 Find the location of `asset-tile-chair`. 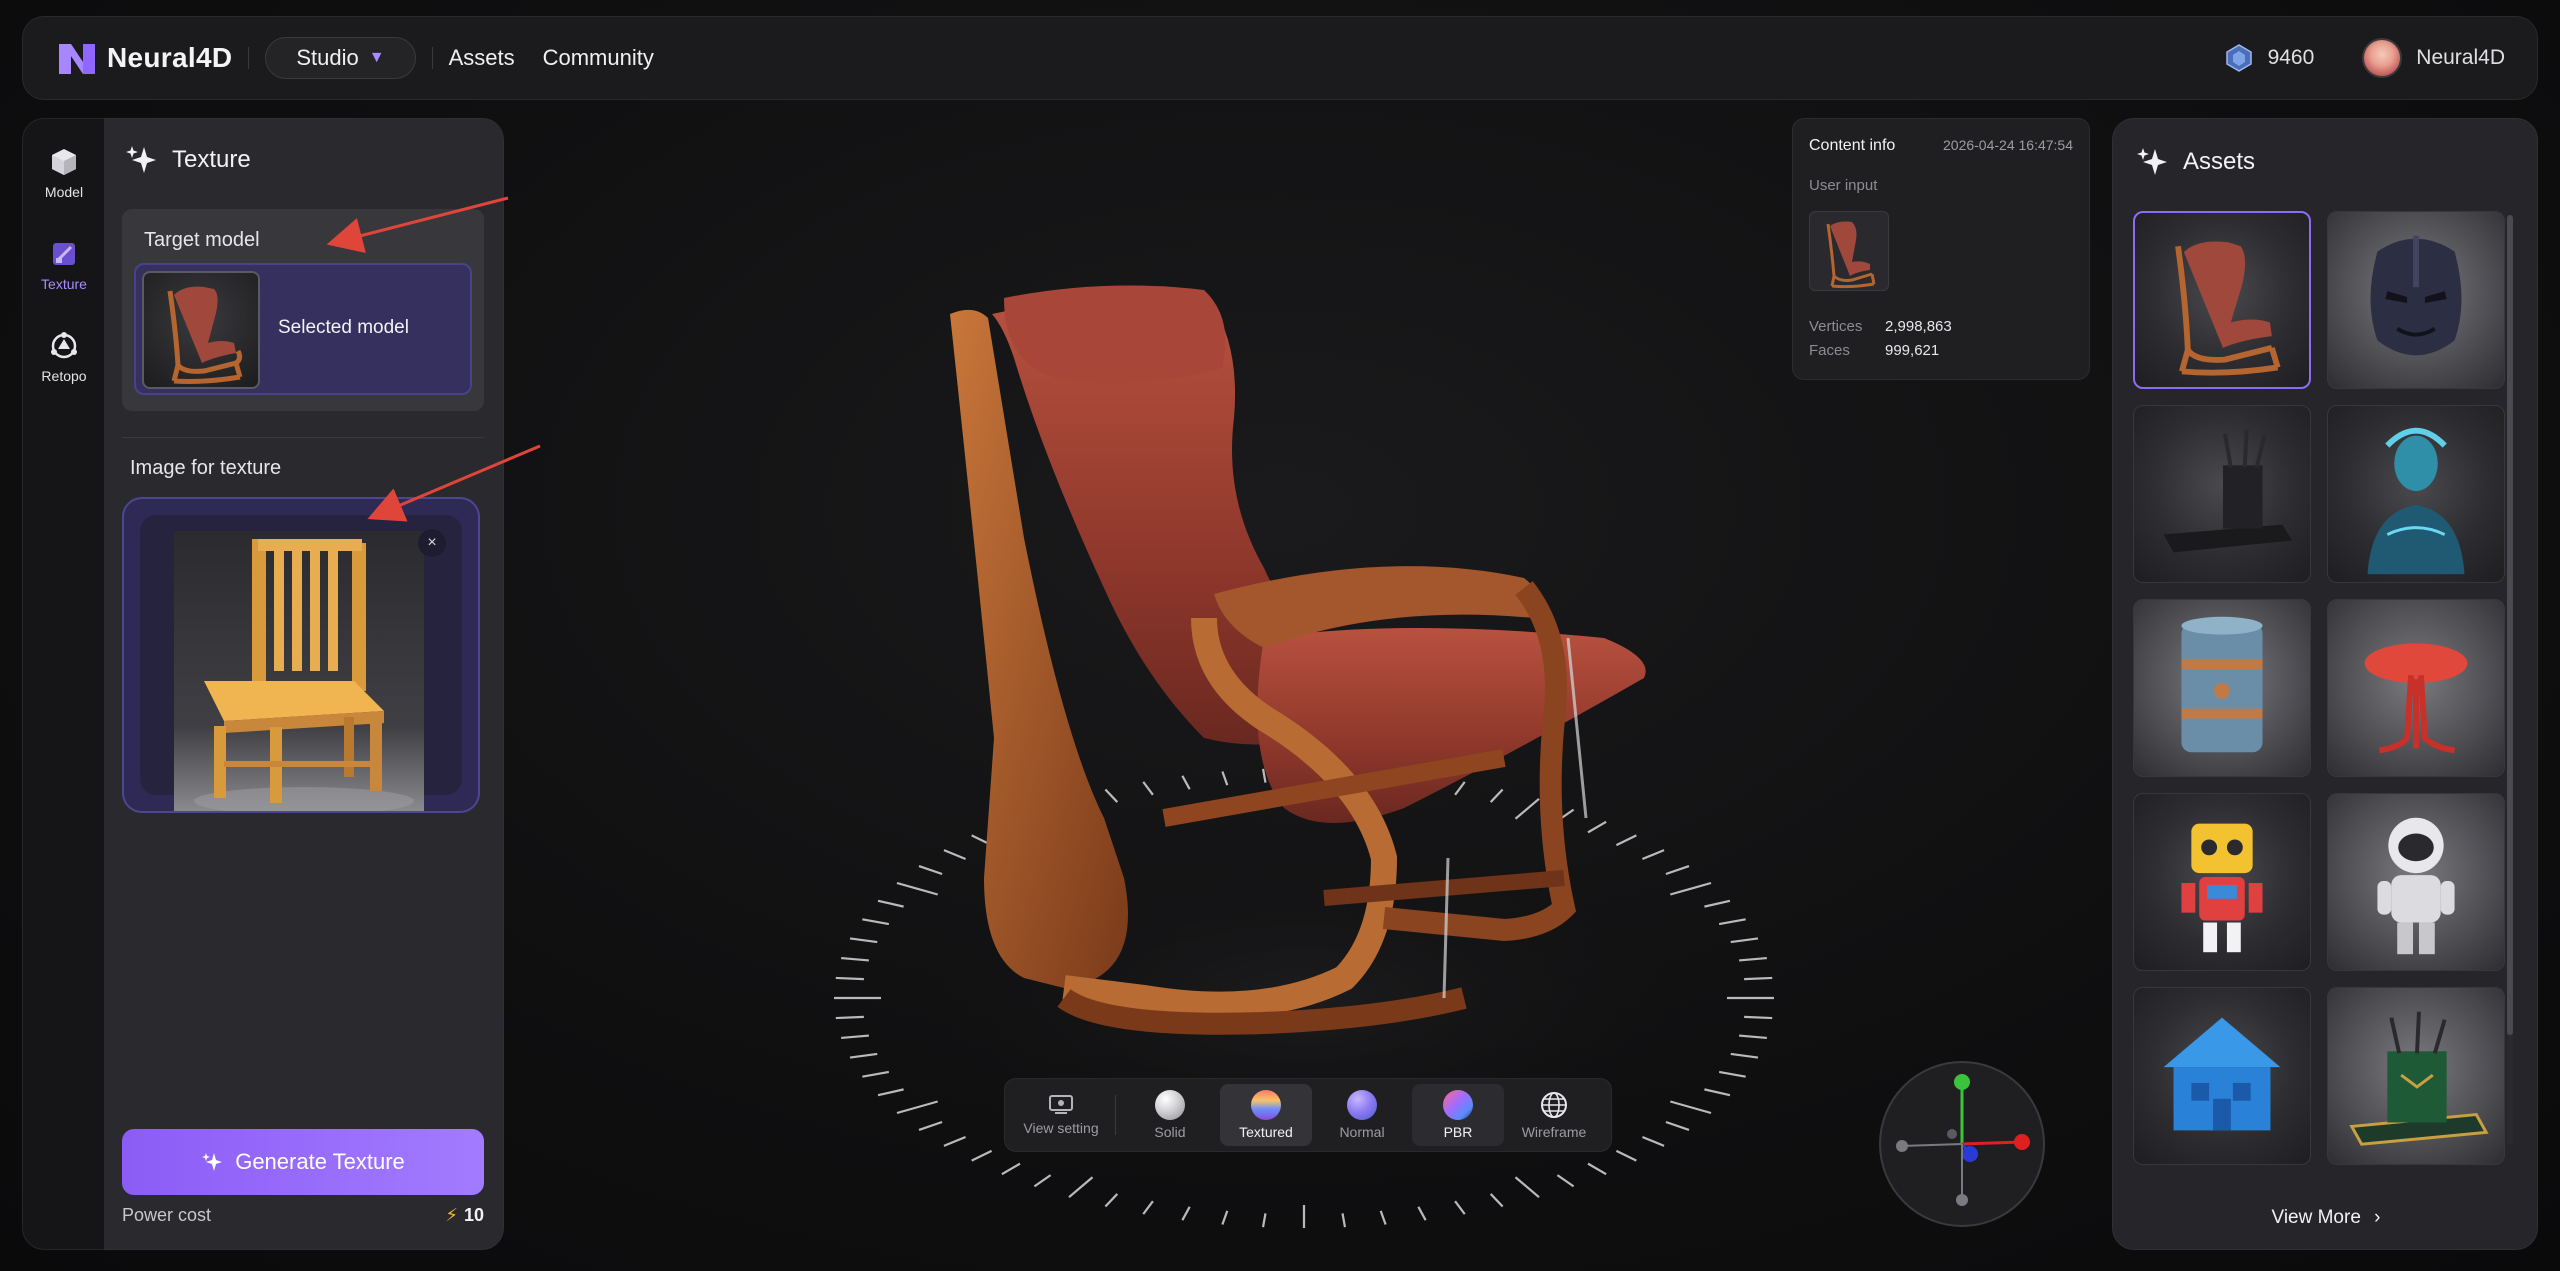

asset-tile-chair is located at coordinates (2222, 300).